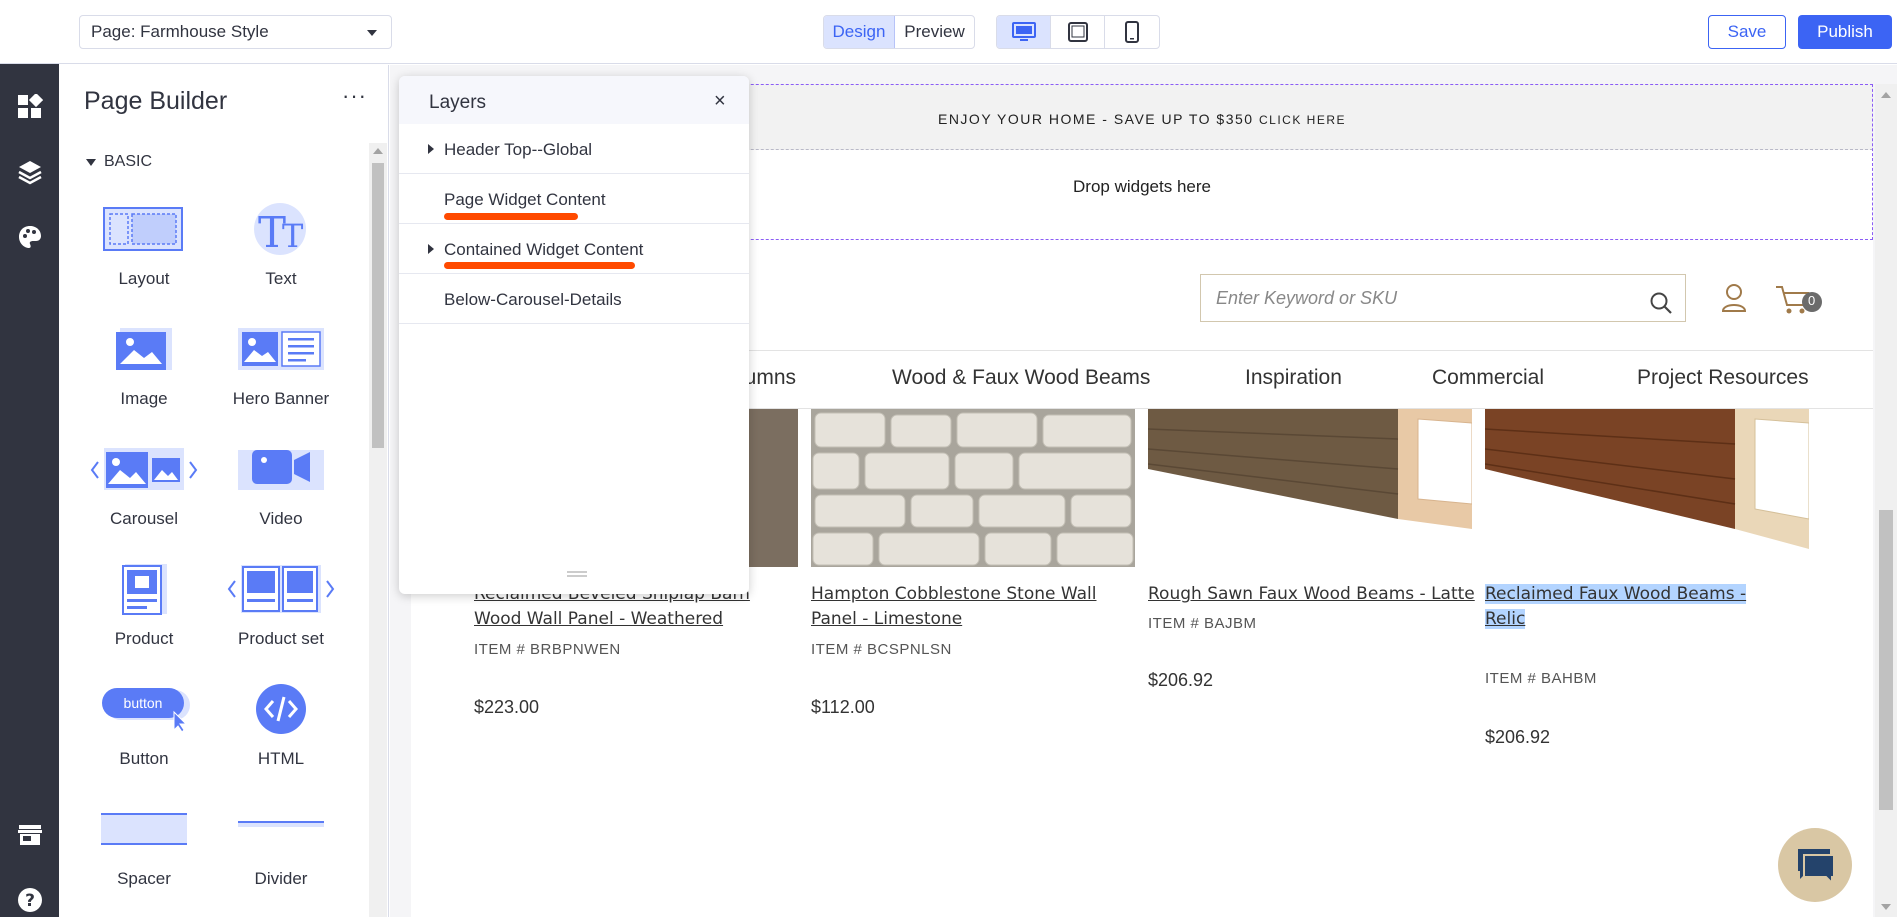  Describe the element at coordinates (30, 172) in the screenshot. I see `layers-icon` at that location.